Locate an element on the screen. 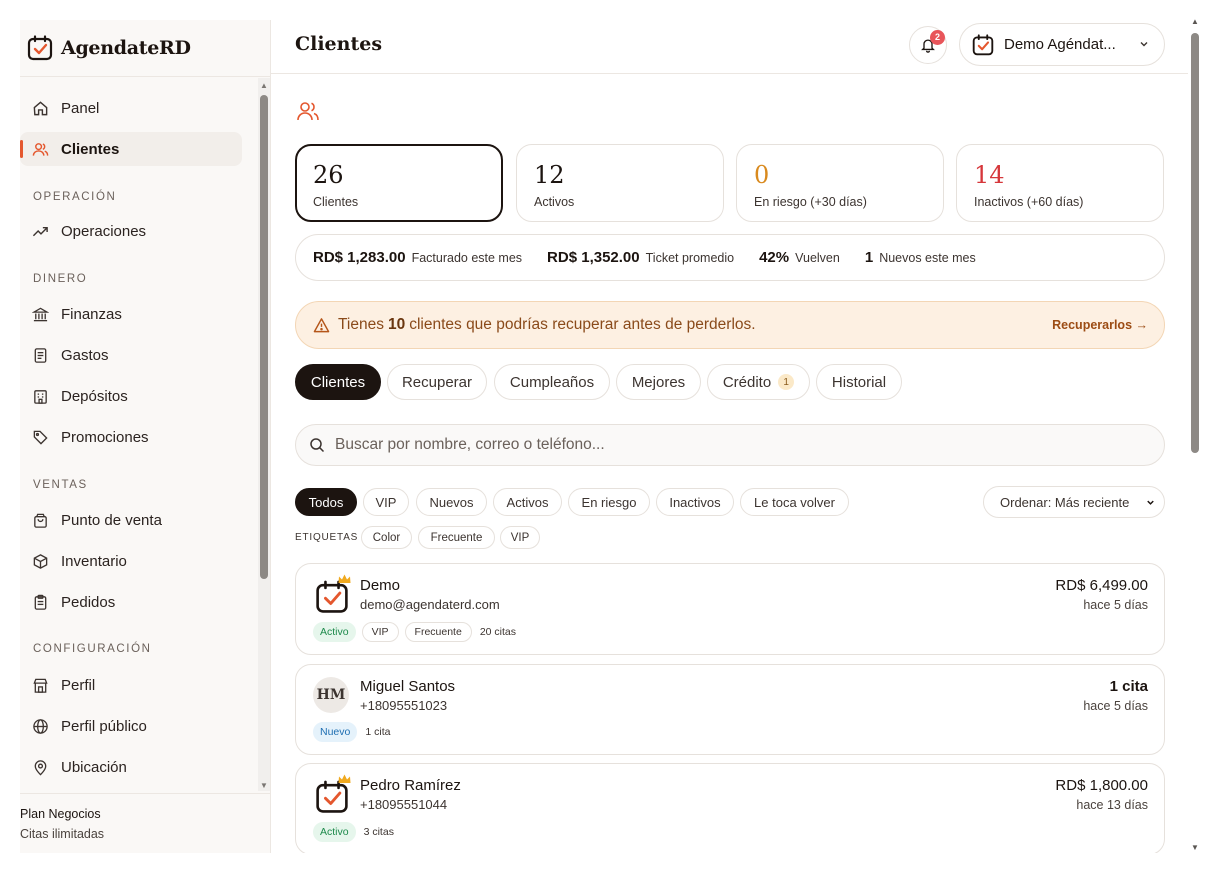 The height and width of the screenshot is (873, 1220). tab-cumpleanos: Cumpleaños is located at coordinates (552, 382).